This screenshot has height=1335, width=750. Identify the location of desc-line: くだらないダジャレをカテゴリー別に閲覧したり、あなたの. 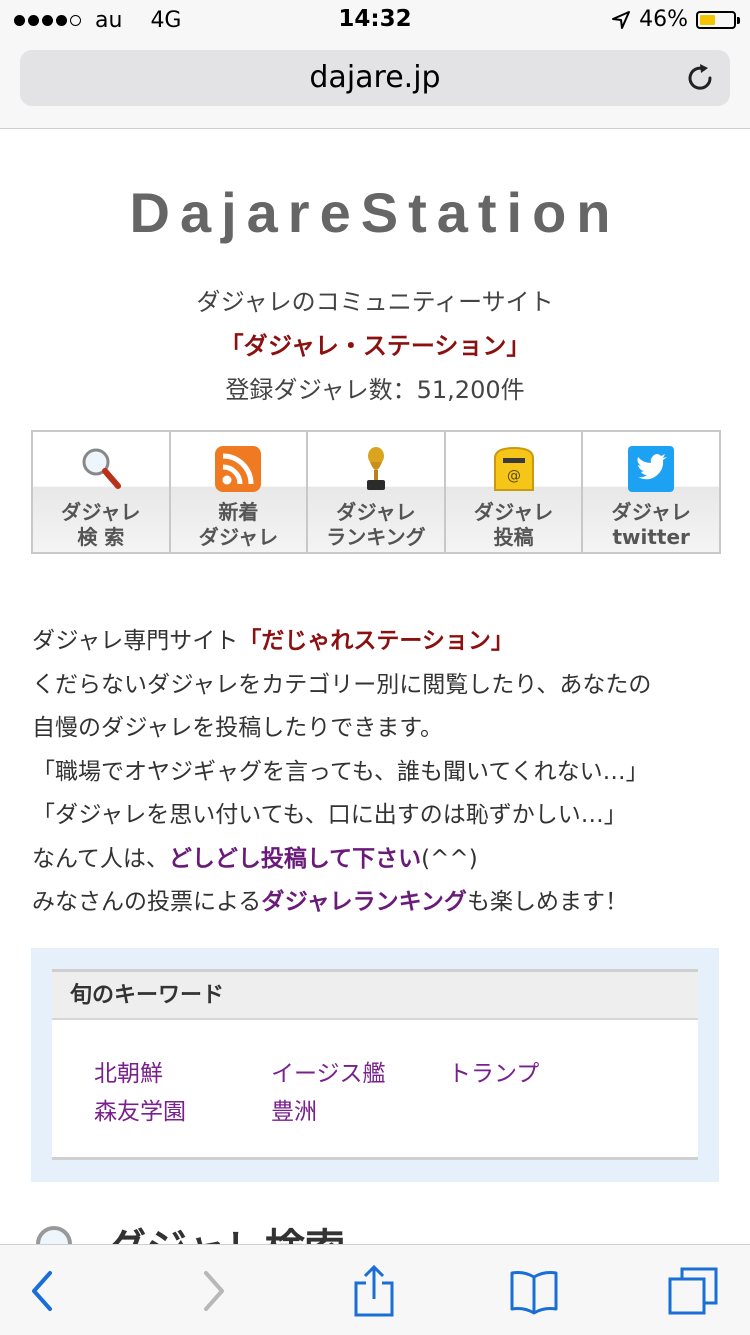
(342, 684).